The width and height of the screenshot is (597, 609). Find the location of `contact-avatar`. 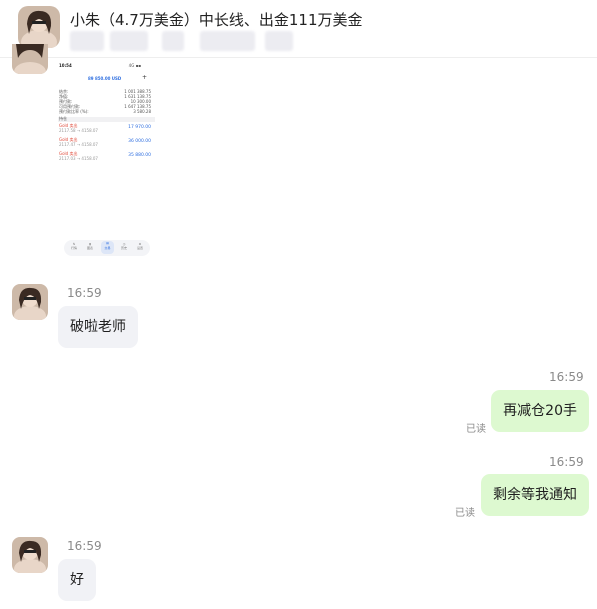

contact-avatar is located at coordinates (39, 27).